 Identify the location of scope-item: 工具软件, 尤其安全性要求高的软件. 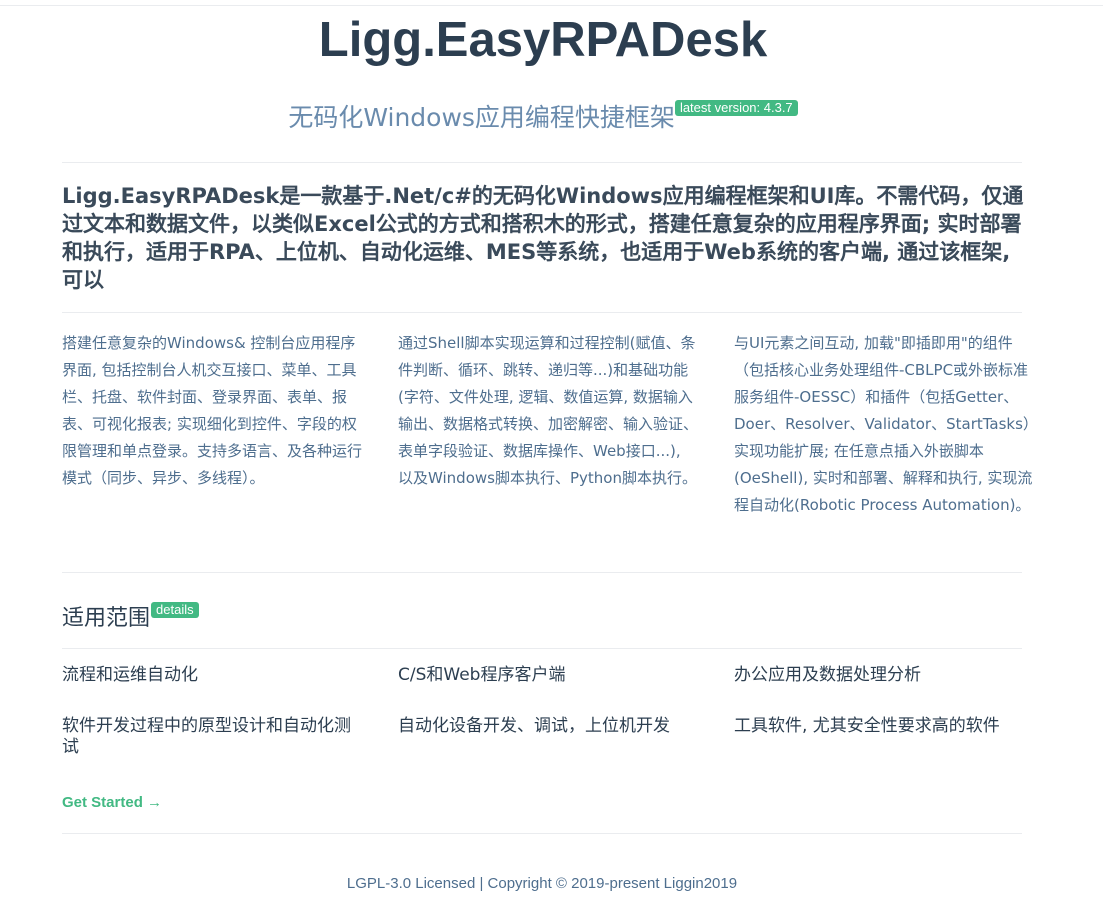
(867, 726).